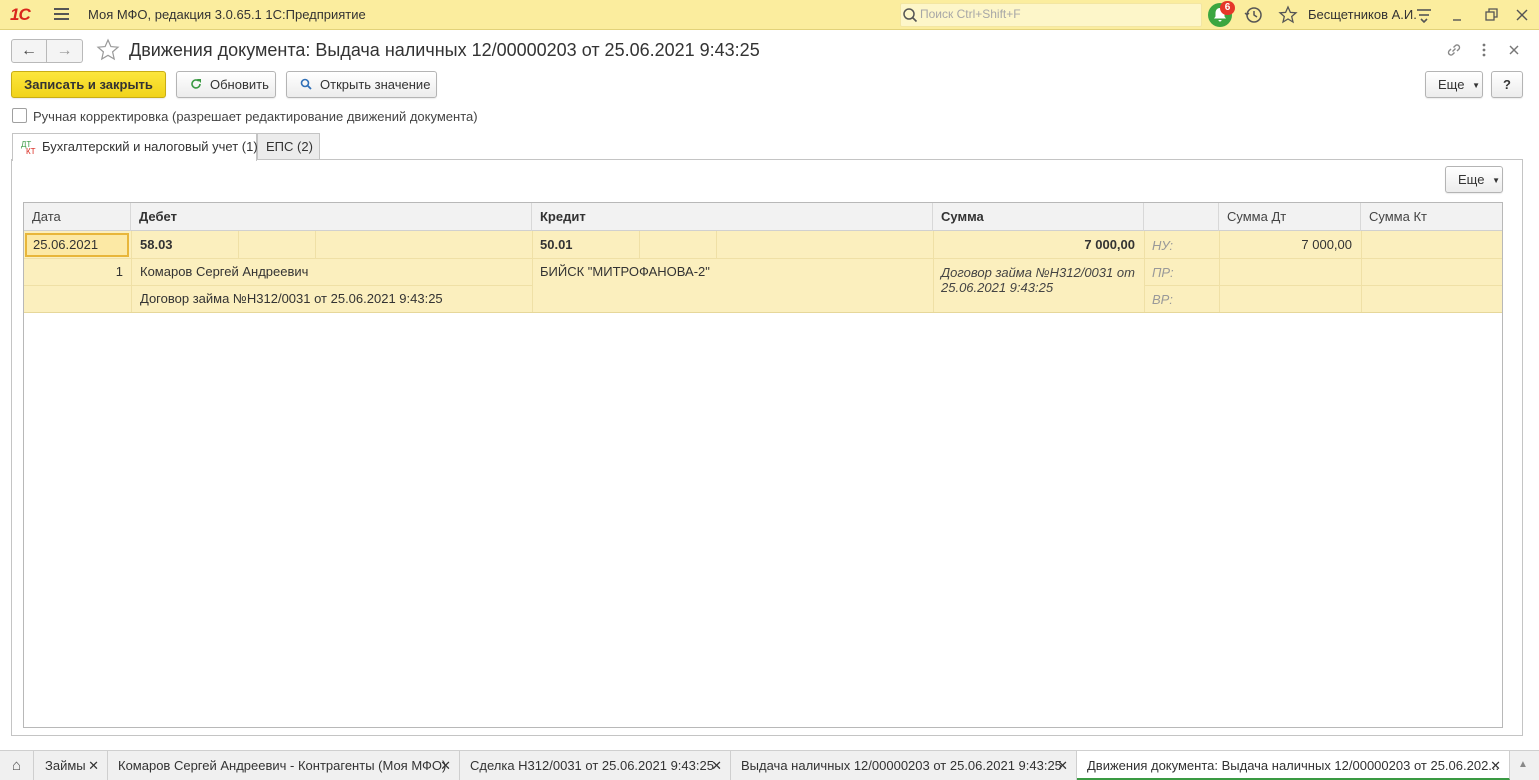 The image size is (1539, 780). Describe the element at coordinates (1491, 15) in the screenshot. I see `restore-window-icon` at that location.